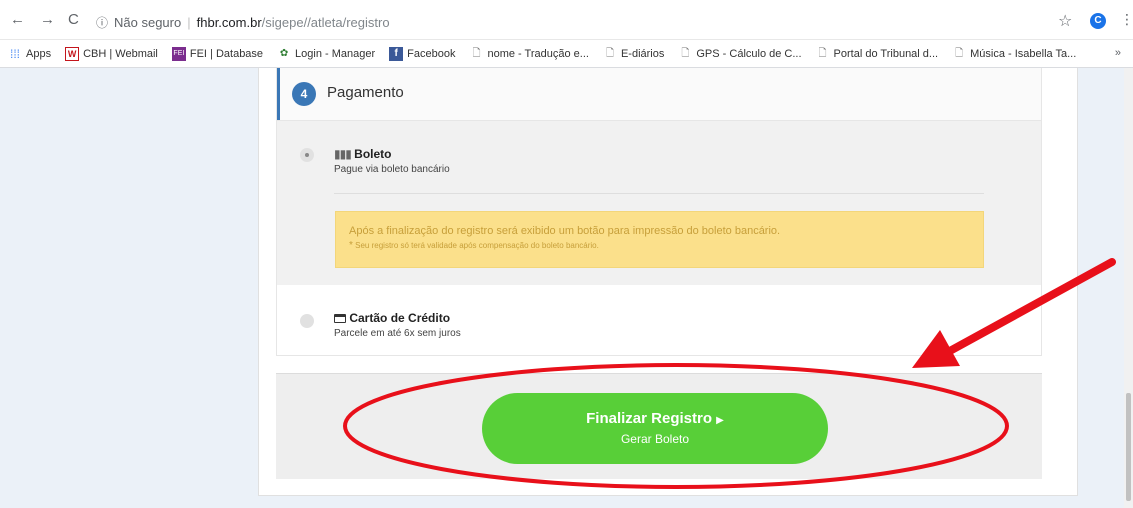 The height and width of the screenshot is (508, 1133). I want to click on boleto-title: ▮▮▮ Boleto, so click(363, 154).